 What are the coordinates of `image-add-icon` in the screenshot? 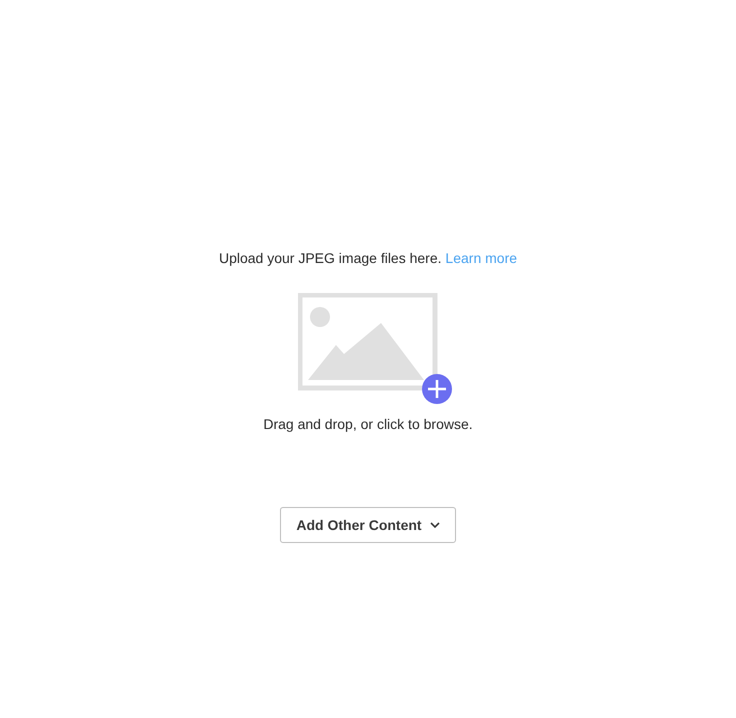 It's located at (376, 349).